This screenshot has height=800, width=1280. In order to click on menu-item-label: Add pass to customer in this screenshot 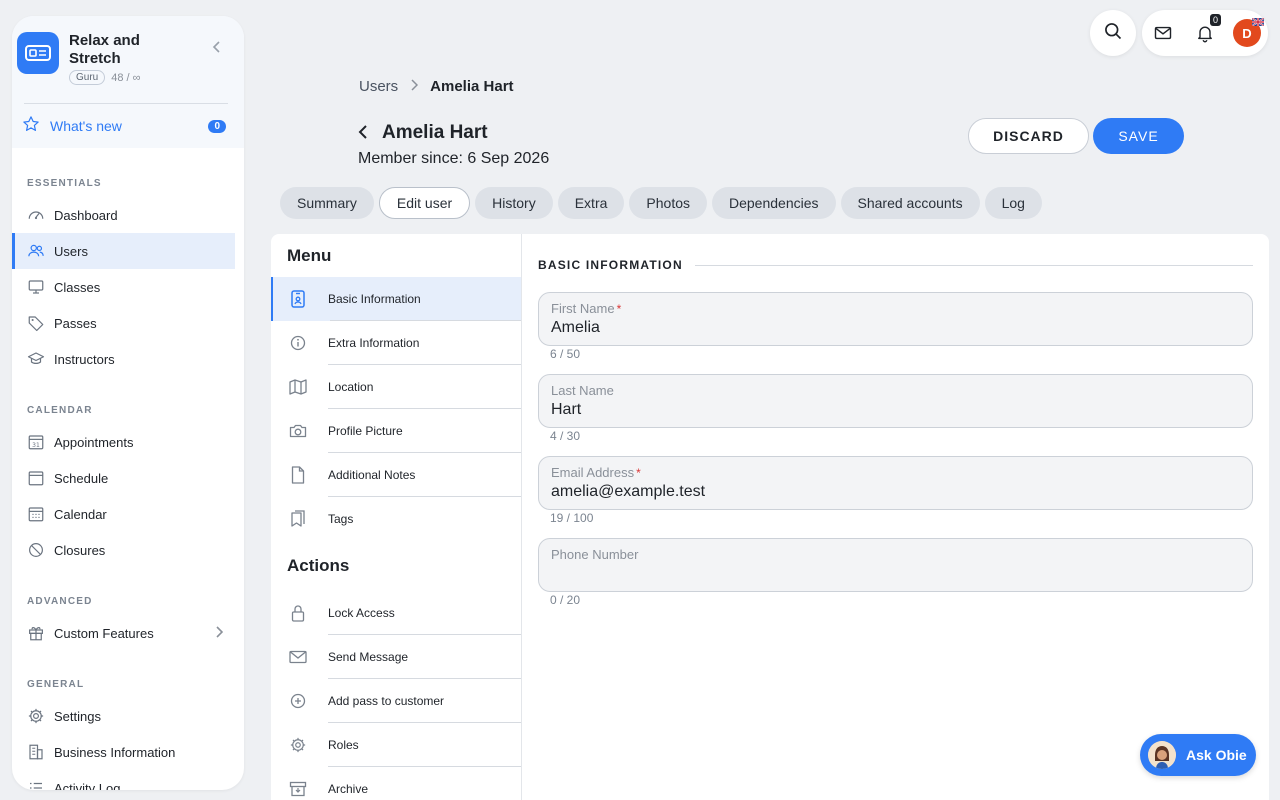, I will do `click(386, 701)`.